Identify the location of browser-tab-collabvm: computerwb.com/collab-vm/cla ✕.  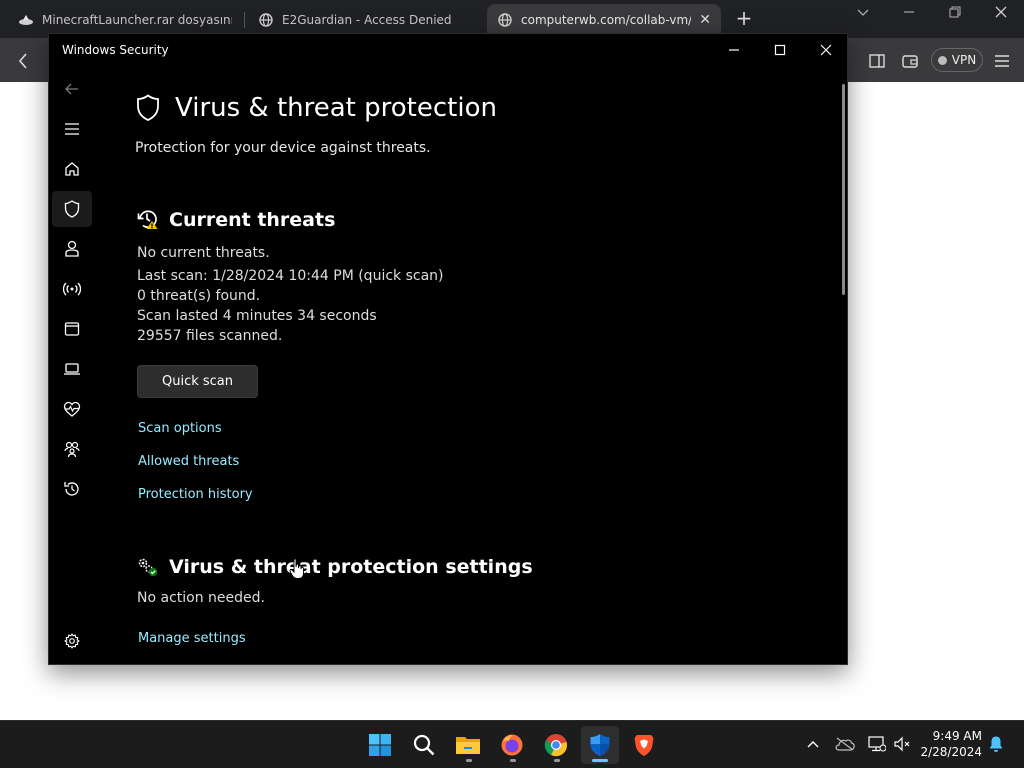
(604, 20).